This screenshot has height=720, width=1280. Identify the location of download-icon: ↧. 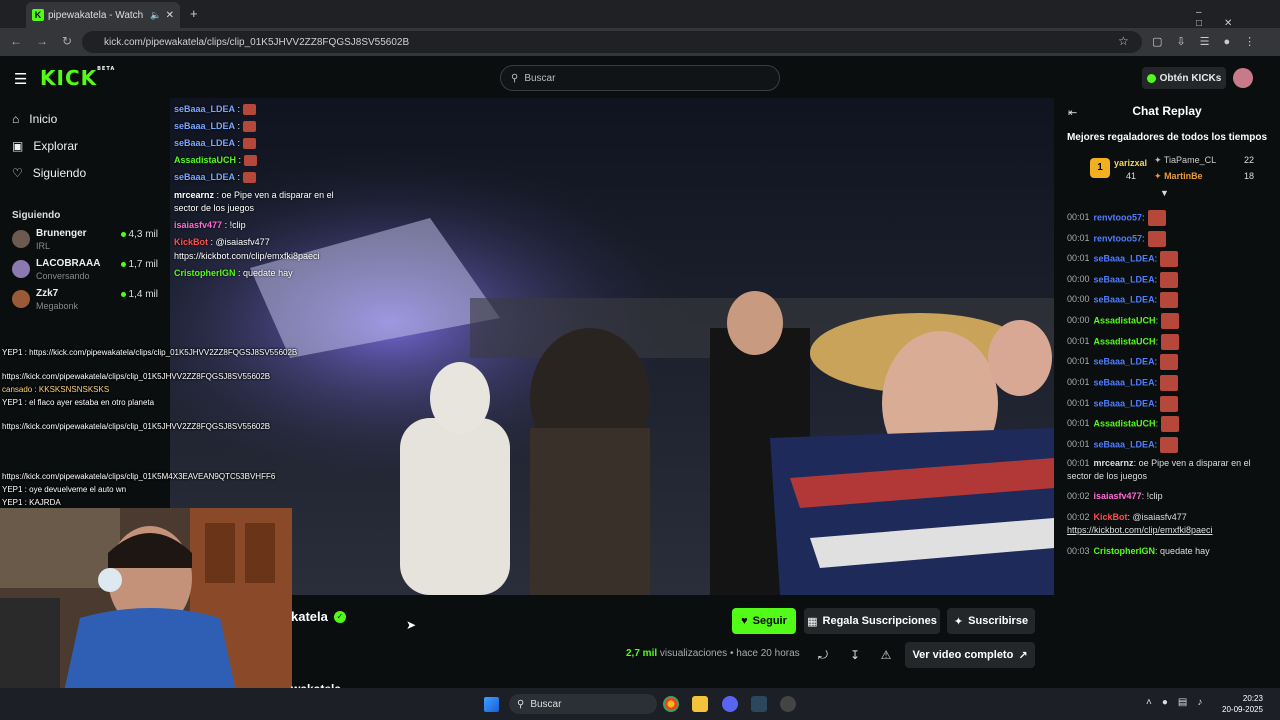
(855, 655).